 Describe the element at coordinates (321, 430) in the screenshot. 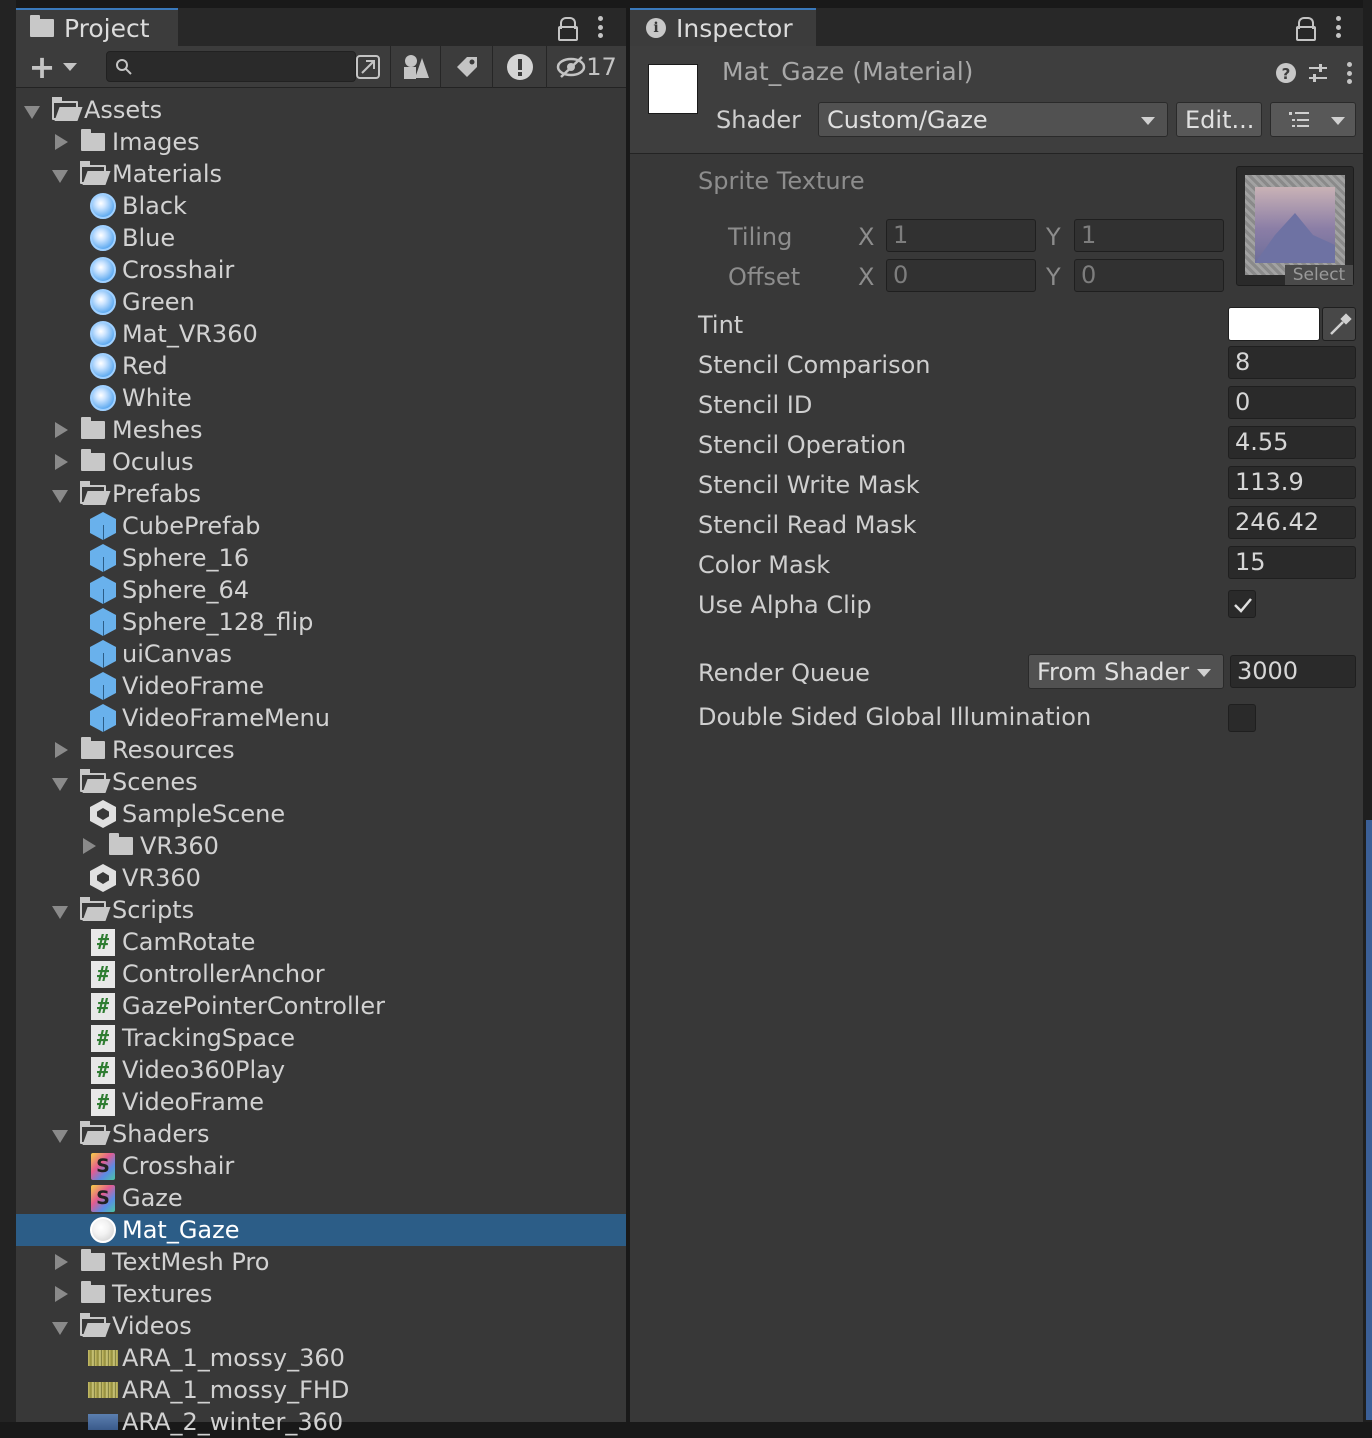

I see `tree-folder-row: Meshes` at that location.